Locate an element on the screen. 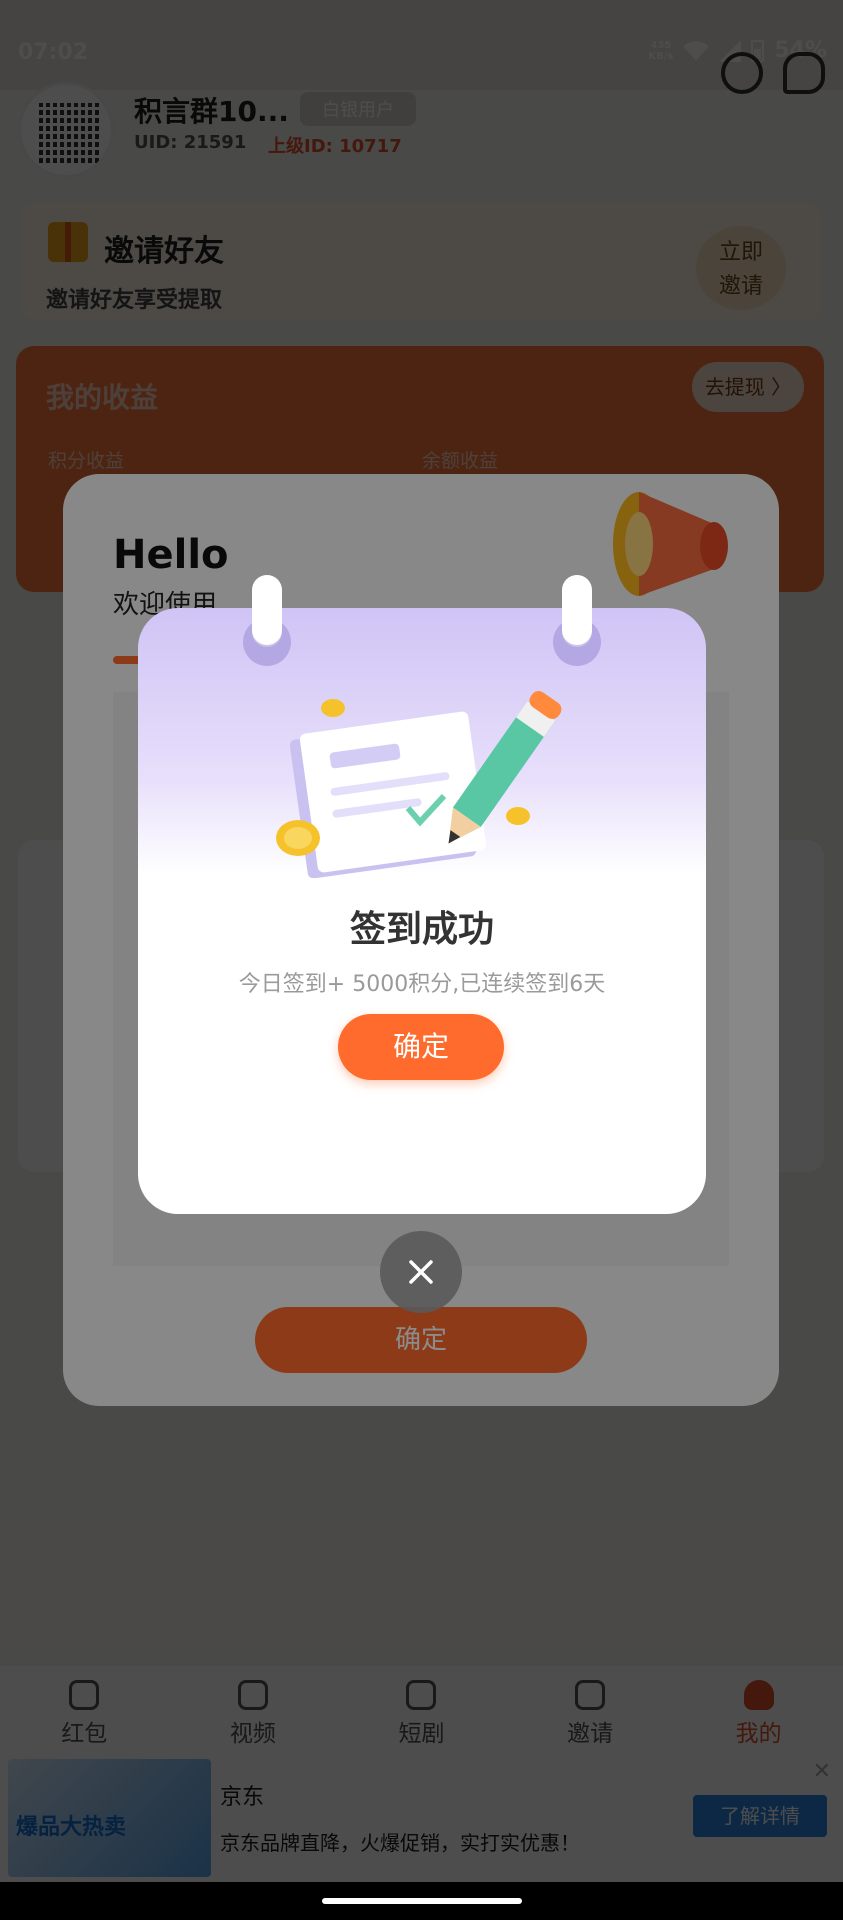 The height and width of the screenshot is (1920, 843). binder-ring-right is located at coordinates (577, 610).